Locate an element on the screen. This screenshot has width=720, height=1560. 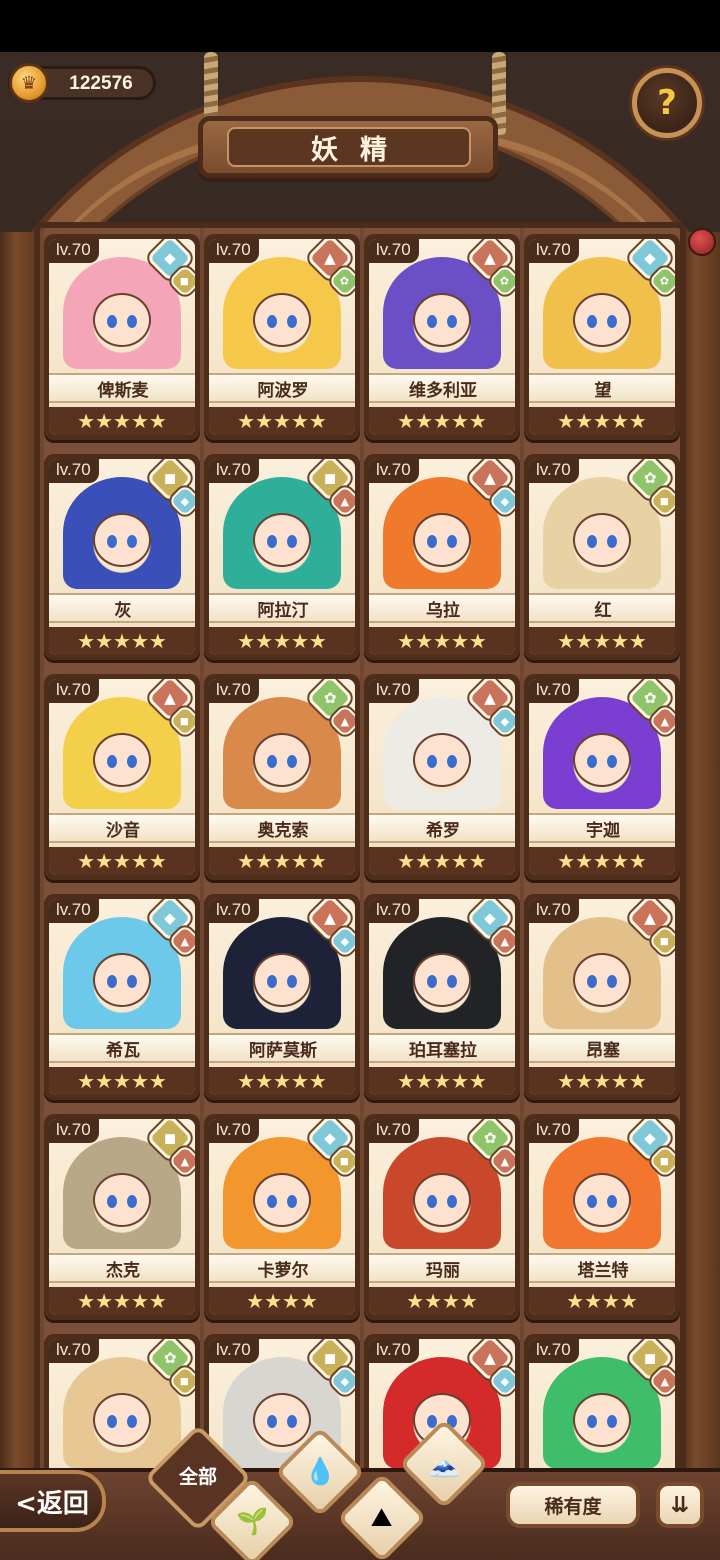
fairy-card-inner: lv.70 ◆ ◼ 俾斯麦 ★★★★★ is located at coordinates (122, 337).